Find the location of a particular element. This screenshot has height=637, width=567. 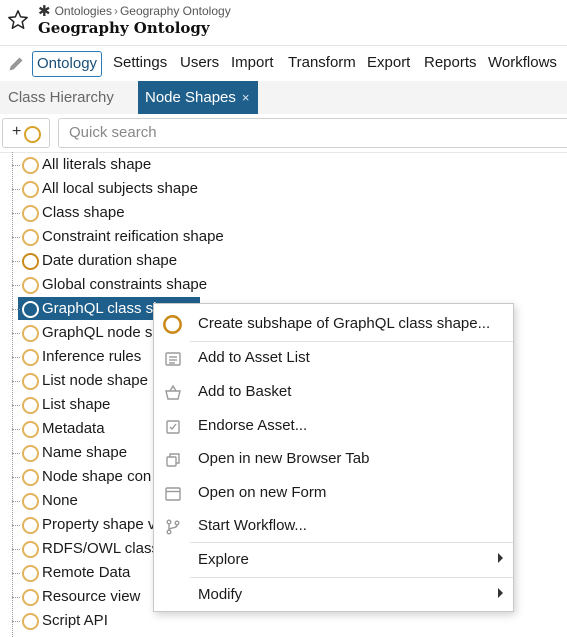

menu-item-label: Add to Asset List is located at coordinates (254, 357).